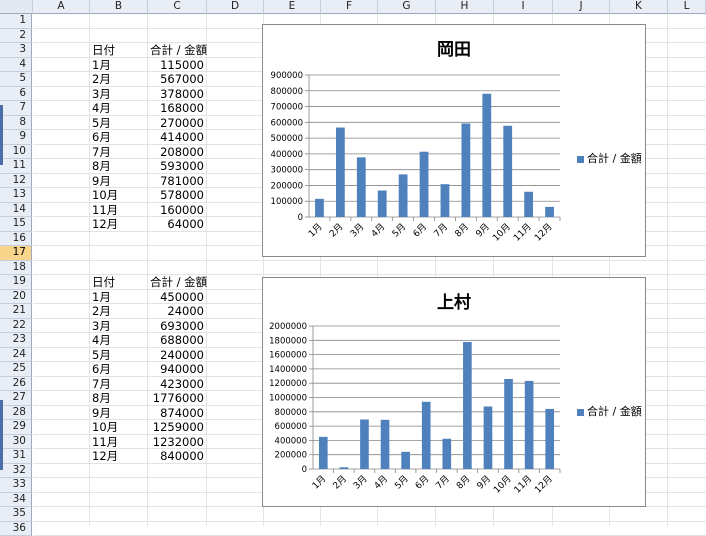 Image resolution: width=706 pixels, height=536 pixels. Describe the element at coordinates (16, 442) in the screenshot. I see `row-header-30: 30` at that location.